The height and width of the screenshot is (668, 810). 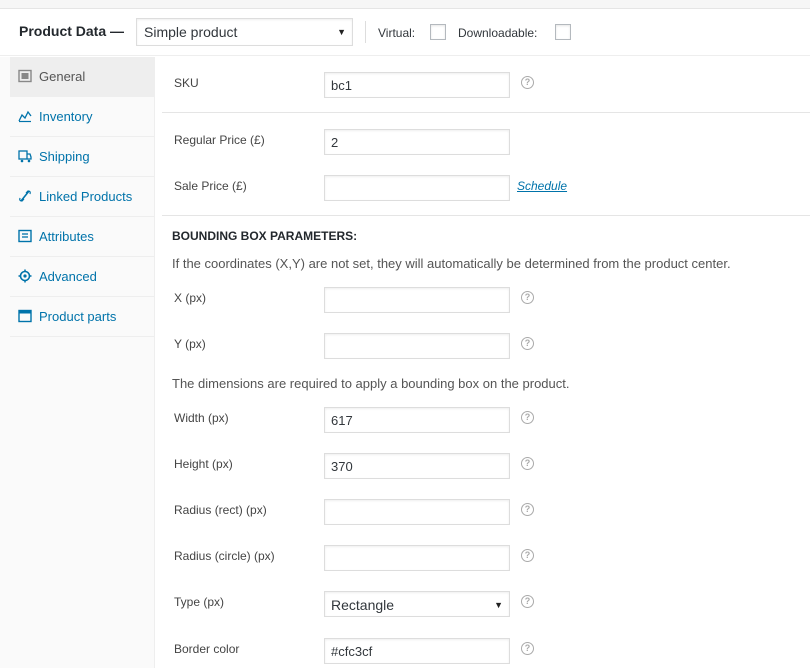 I want to click on product-type-value: Simple product, so click(x=191, y=32).